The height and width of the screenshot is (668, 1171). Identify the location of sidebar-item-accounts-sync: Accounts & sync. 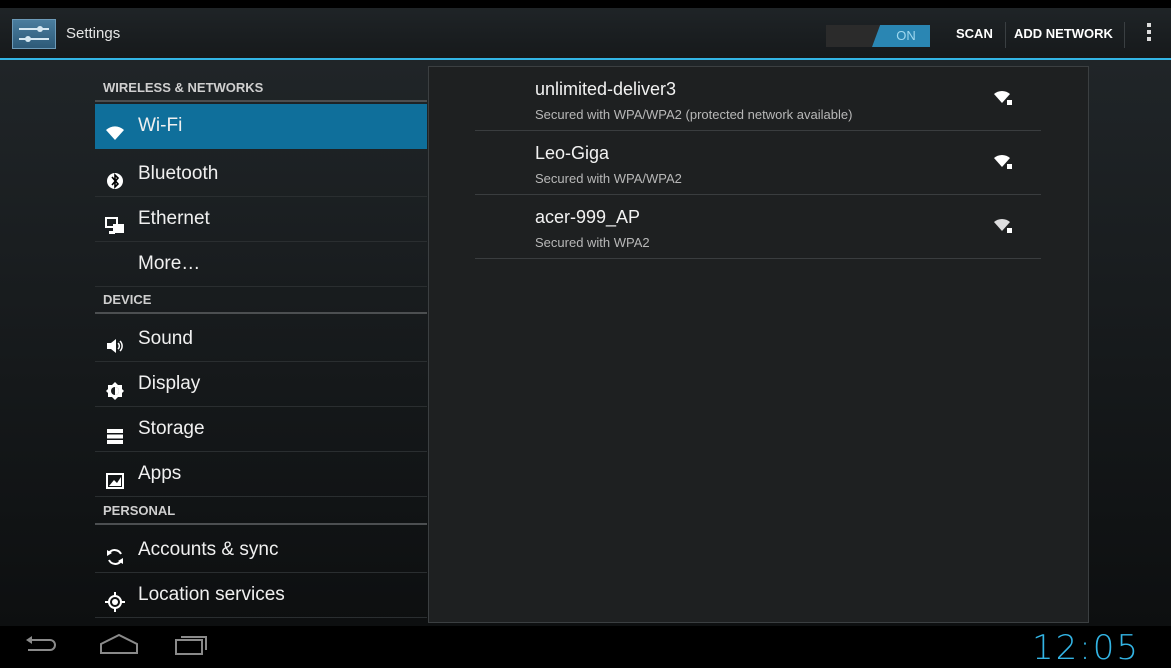
(261, 550).